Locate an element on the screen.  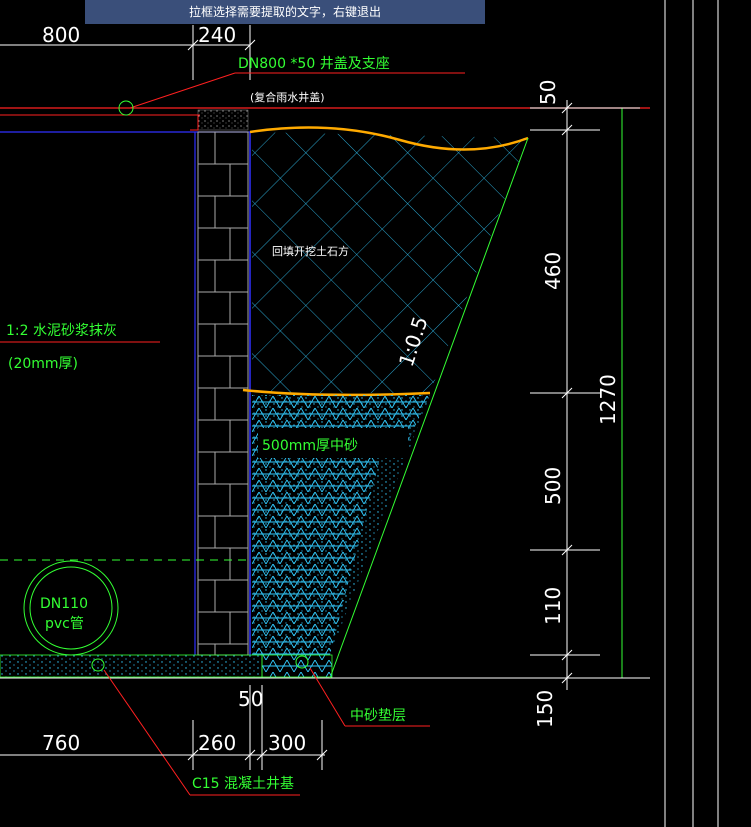
cover-callout: DN800 *50 井盖及支座 (复合雨水井盖) is located at coordinates (291, 93).